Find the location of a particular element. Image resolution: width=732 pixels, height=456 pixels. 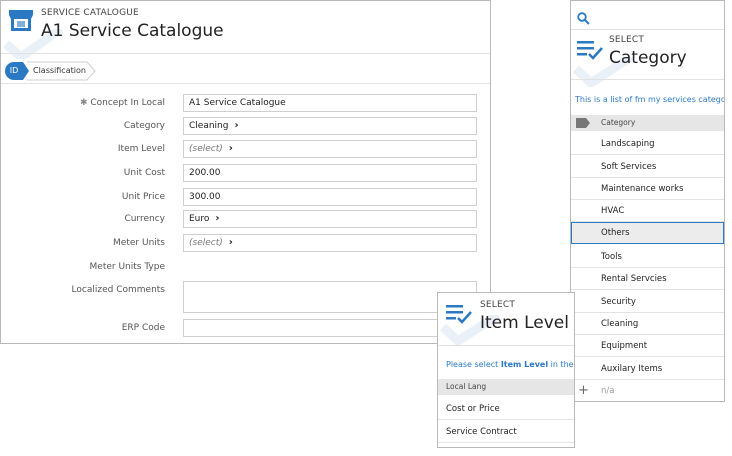

search-divider is located at coordinates (647, 29).